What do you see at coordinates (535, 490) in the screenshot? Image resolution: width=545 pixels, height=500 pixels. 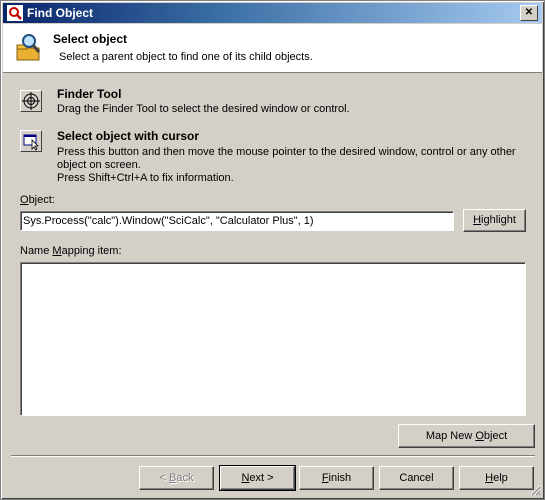 I see `resize-grip-icon` at bounding box center [535, 490].